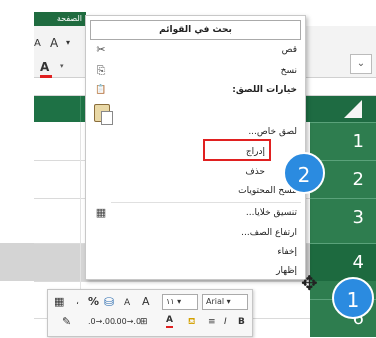 Image resolution: width=376 pixels, height=338 pixels. What do you see at coordinates (353, 109) in the screenshot?
I see `select-all-triangle-icon` at bounding box center [353, 109].